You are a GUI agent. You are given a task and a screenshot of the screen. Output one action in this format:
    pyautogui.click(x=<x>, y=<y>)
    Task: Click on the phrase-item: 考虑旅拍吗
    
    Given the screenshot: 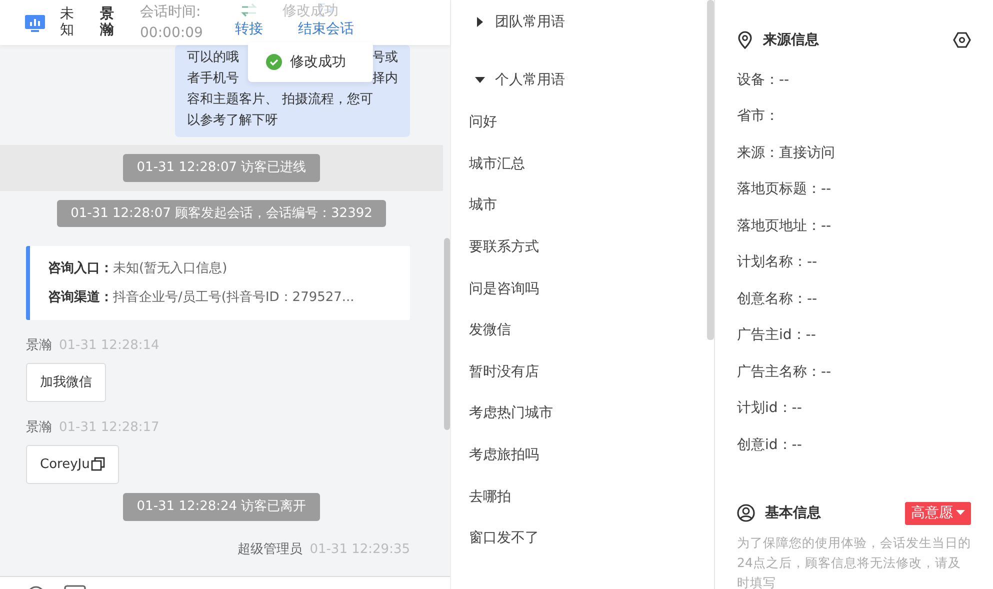 What is the action you would take?
    pyautogui.click(x=504, y=455)
    